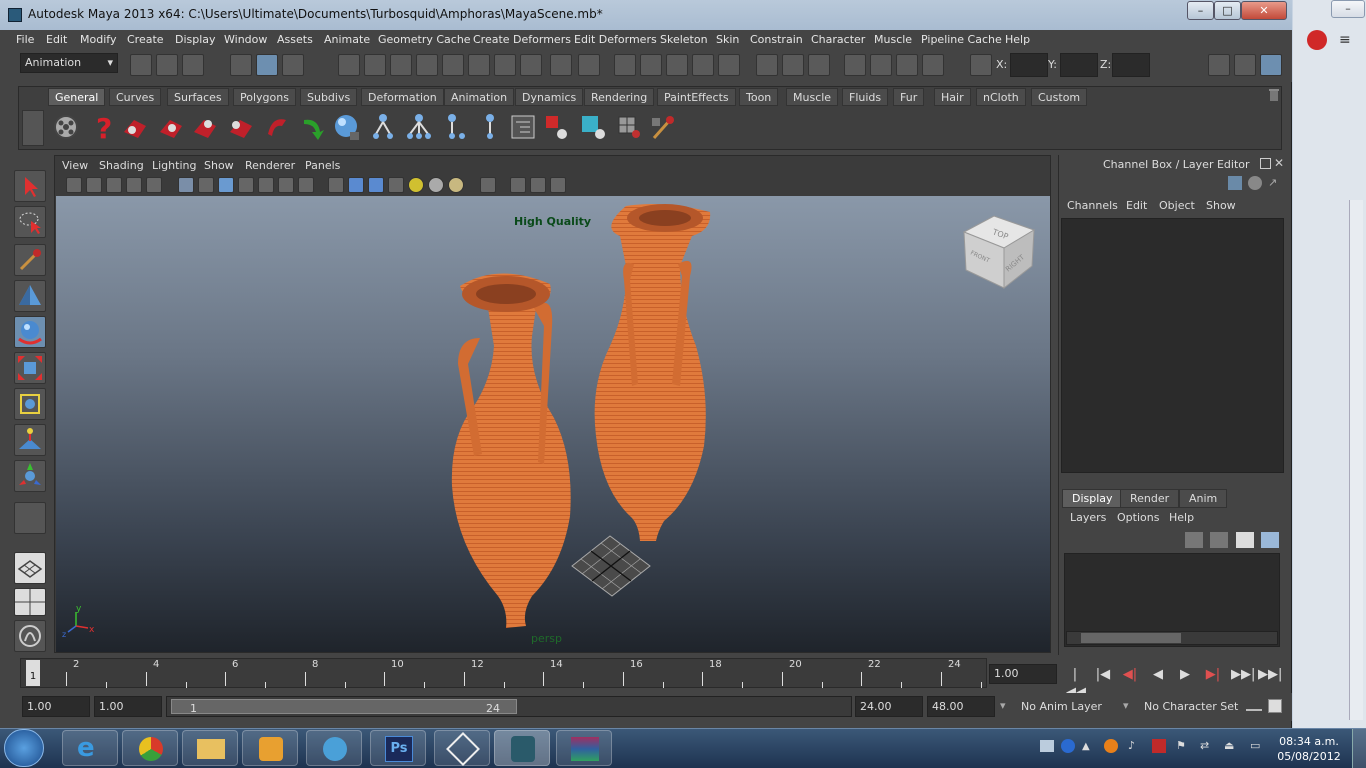 The image size is (1366, 768). I want to click on scale-tool-icon, so click(30, 368).